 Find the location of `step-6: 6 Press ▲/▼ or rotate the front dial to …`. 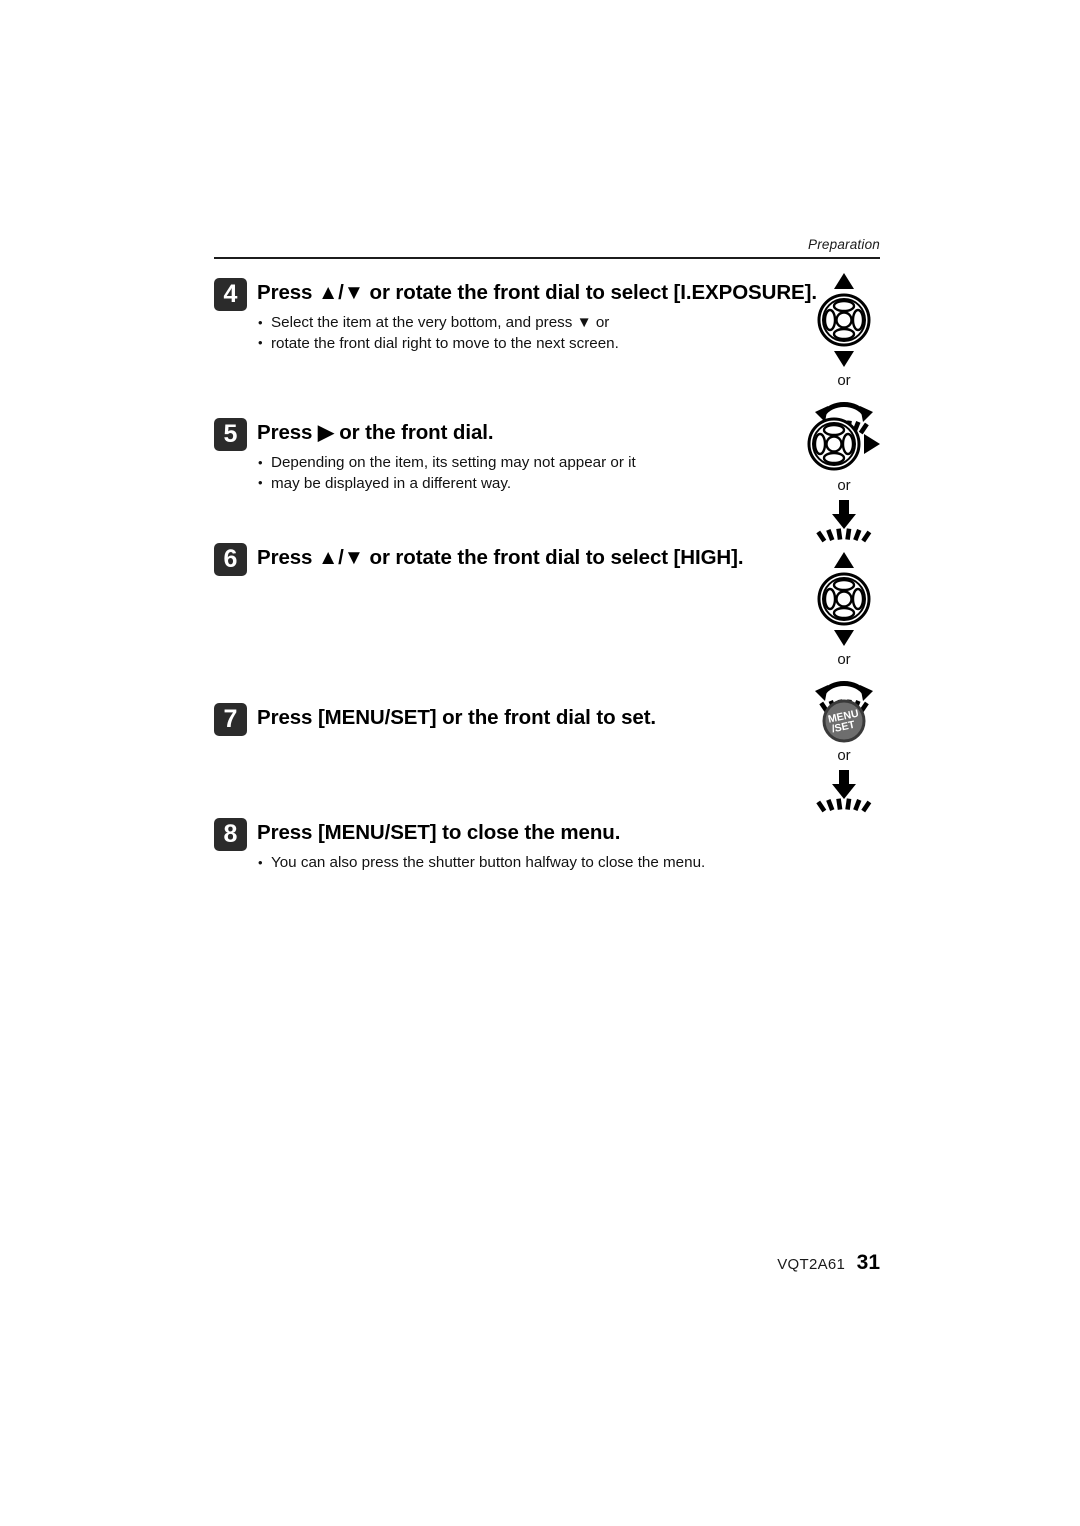

step-6: 6 Press ▲/▼ or rotate the front dial to … is located at coordinates (547, 559).